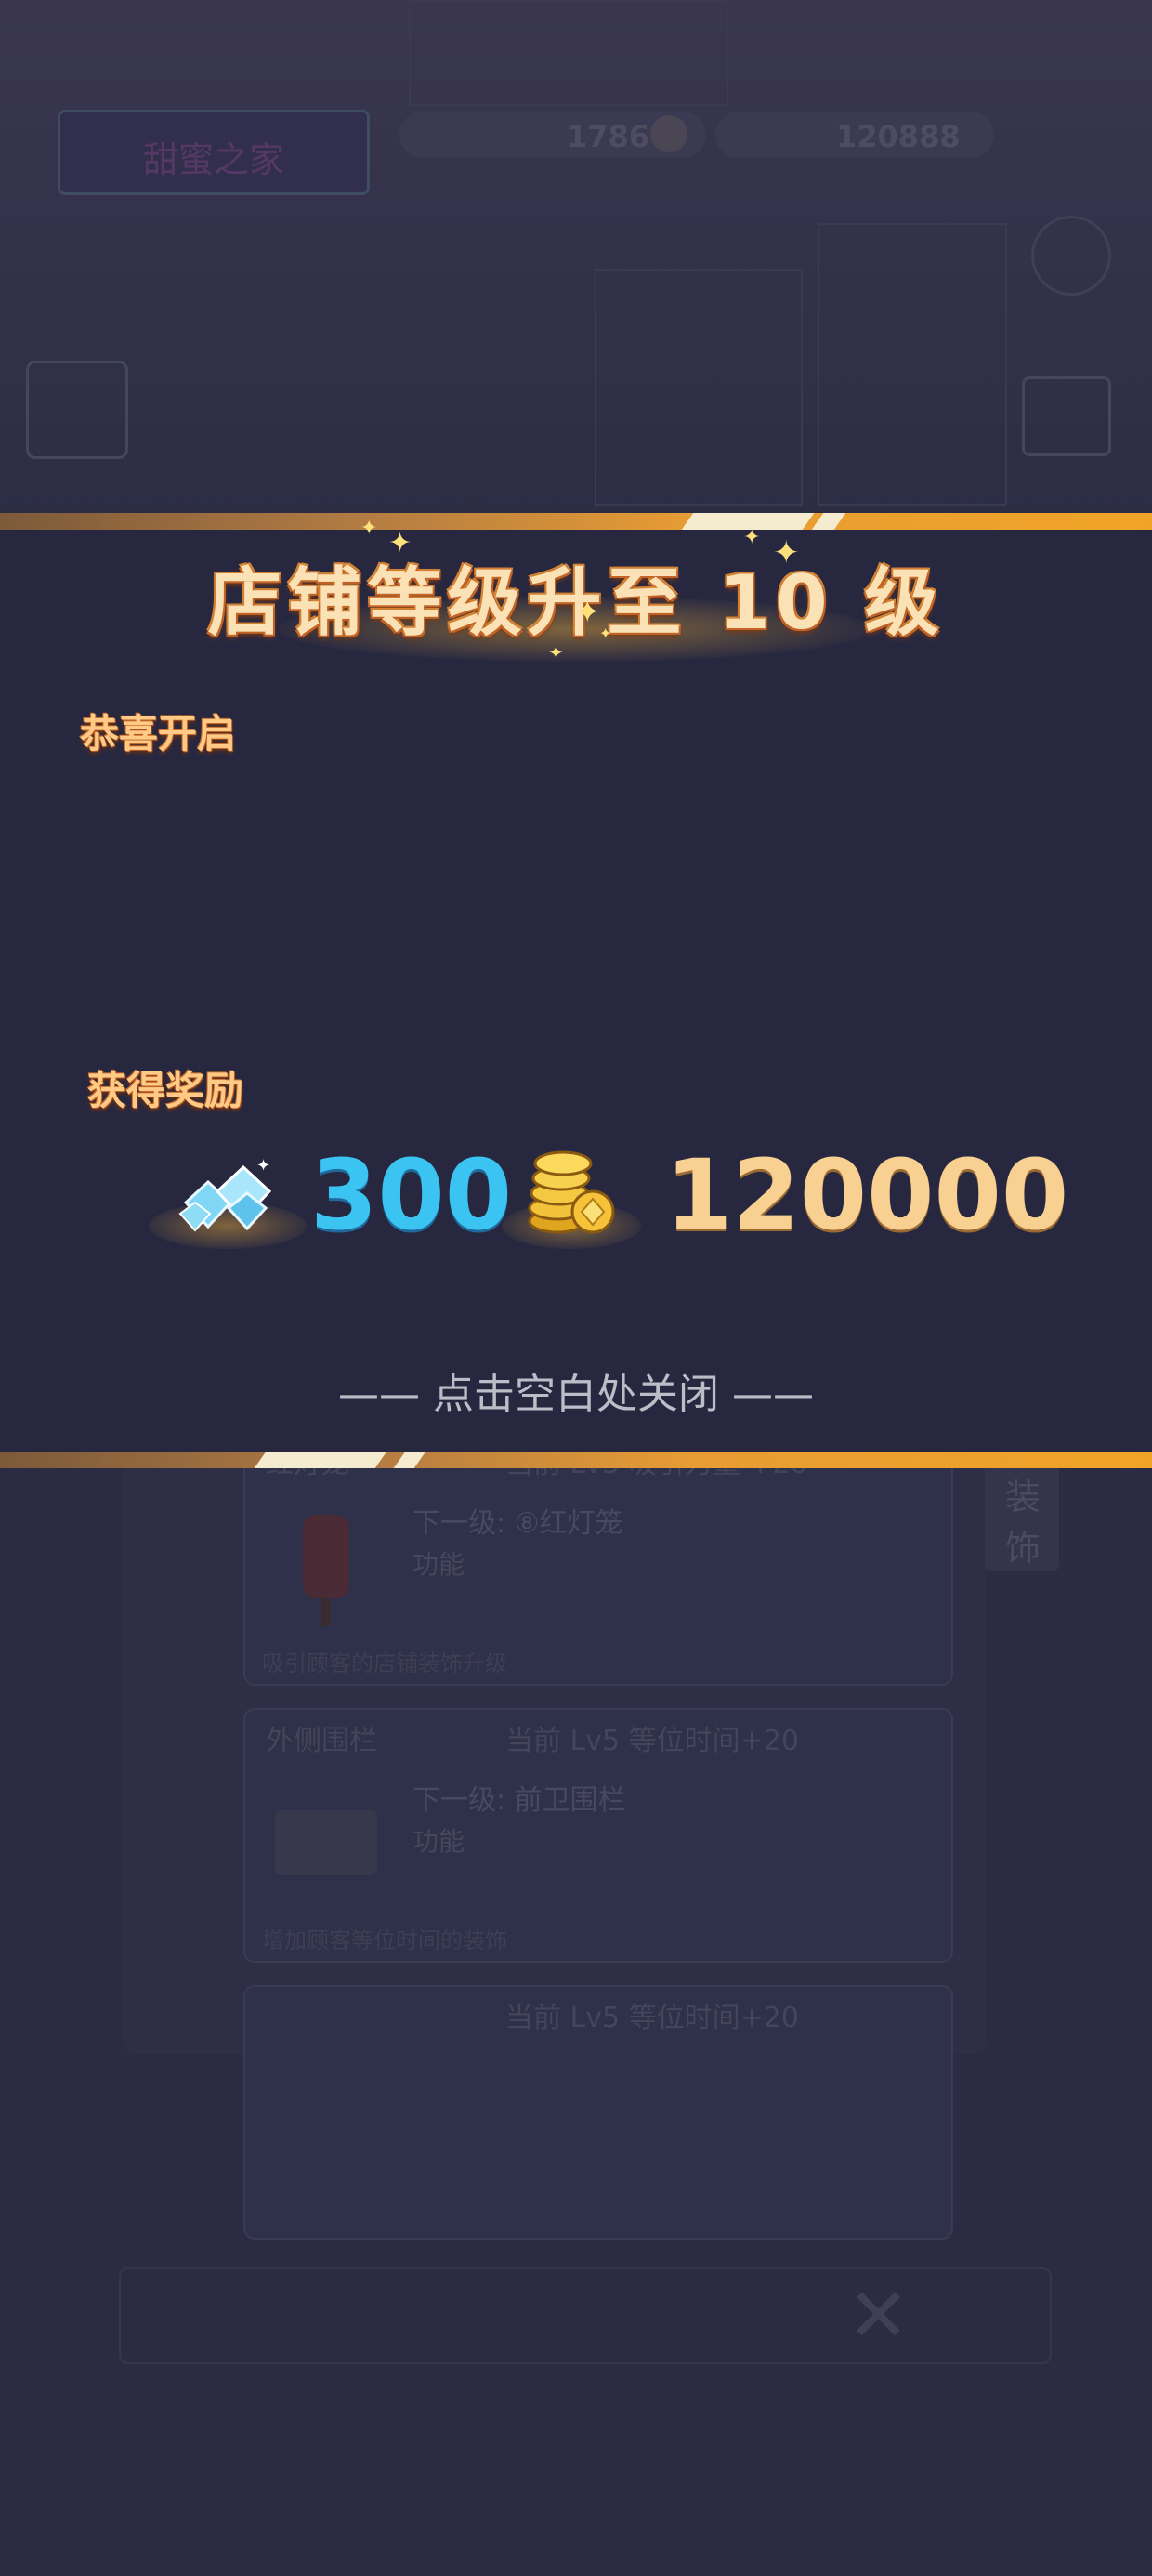 This screenshot has width=1152, height=2576. What do you see at coordinates (77, 410) in the screenshot?
I see `crown-icon` at bounding box center [77, 410].